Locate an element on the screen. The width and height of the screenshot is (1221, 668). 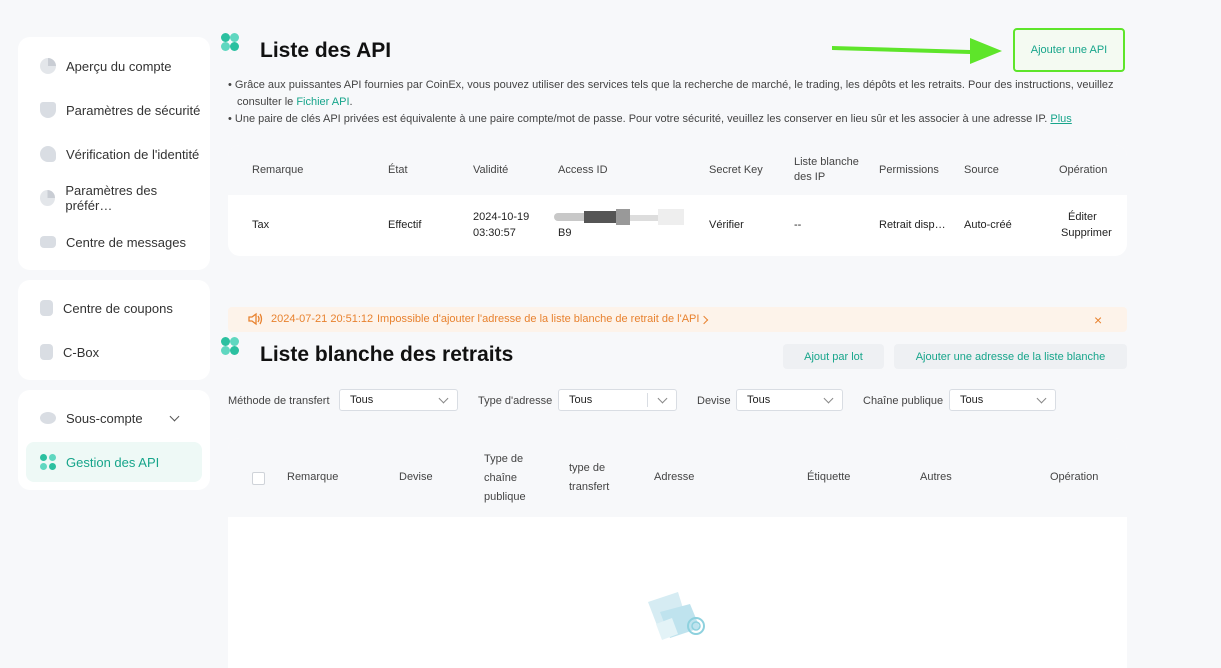
sidebar-item-overview: Aperçu du compte is located at coordinates (114, 66).